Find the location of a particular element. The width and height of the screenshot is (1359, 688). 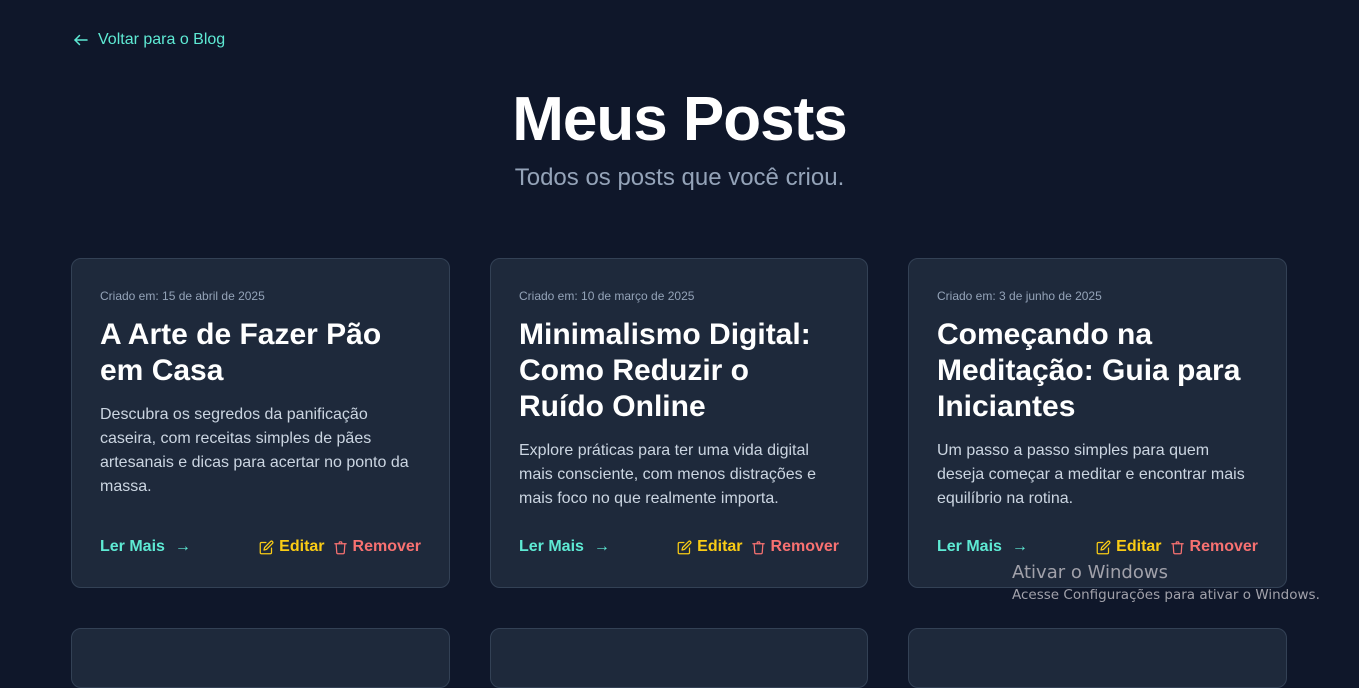

page-subtitle: Todos os posts que você criou. is located at coordinates (679, 177).